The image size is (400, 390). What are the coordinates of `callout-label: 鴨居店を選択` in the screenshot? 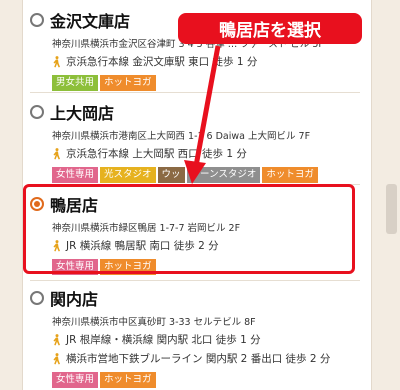 It's located at (270, 28).